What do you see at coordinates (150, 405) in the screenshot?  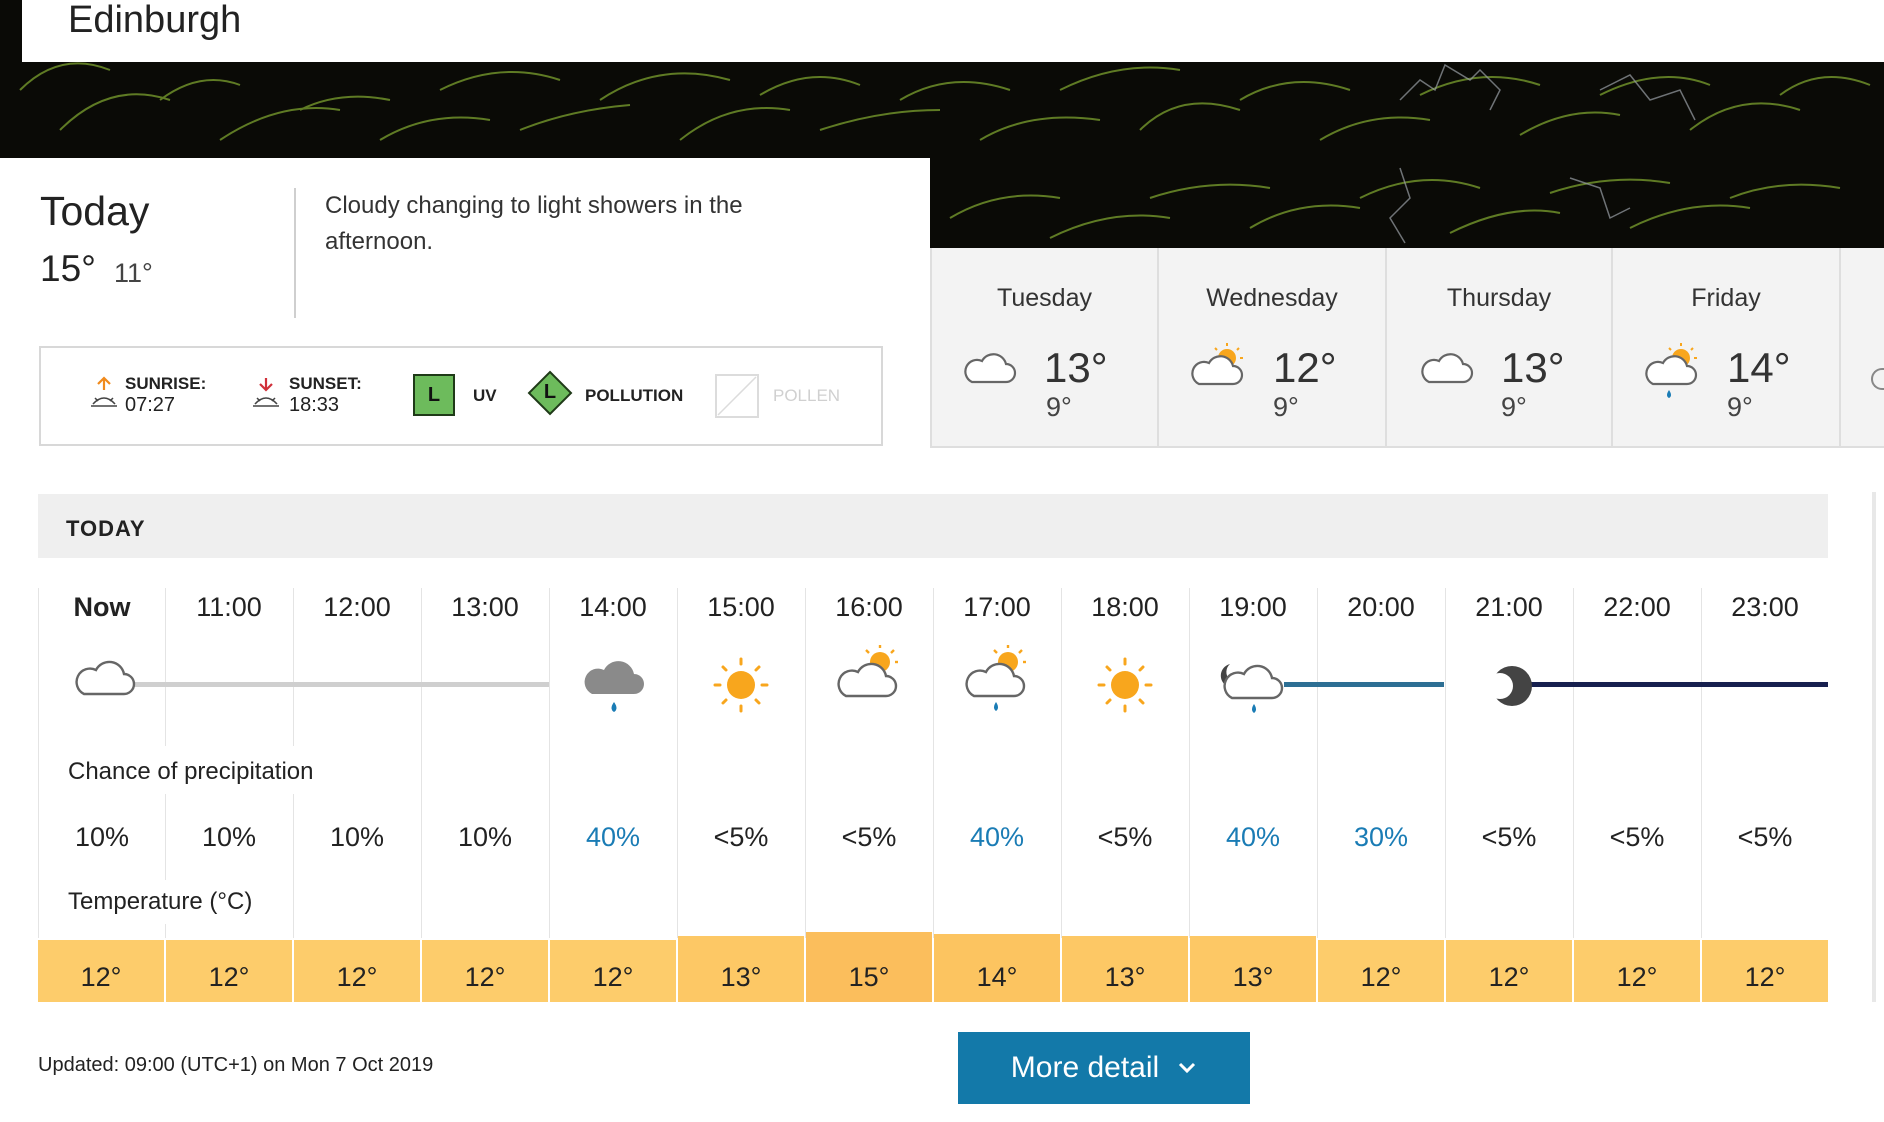 I see `sunrise-time: 07:27` at bounding box center [150, 405].